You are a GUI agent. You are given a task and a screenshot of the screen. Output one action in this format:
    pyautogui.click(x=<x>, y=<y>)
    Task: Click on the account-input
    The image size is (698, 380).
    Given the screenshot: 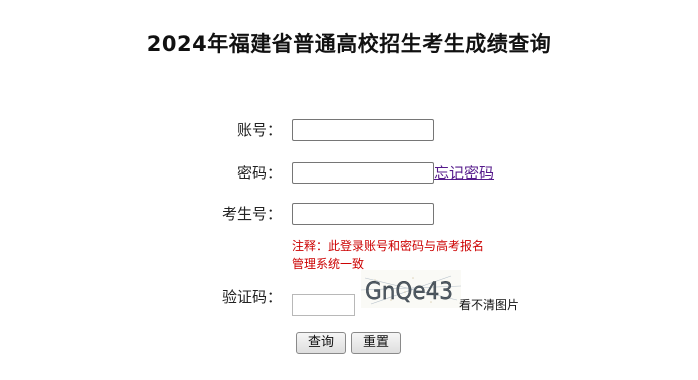 What is the action you would take?
    pyautogui.click(x=363, y=130)
    